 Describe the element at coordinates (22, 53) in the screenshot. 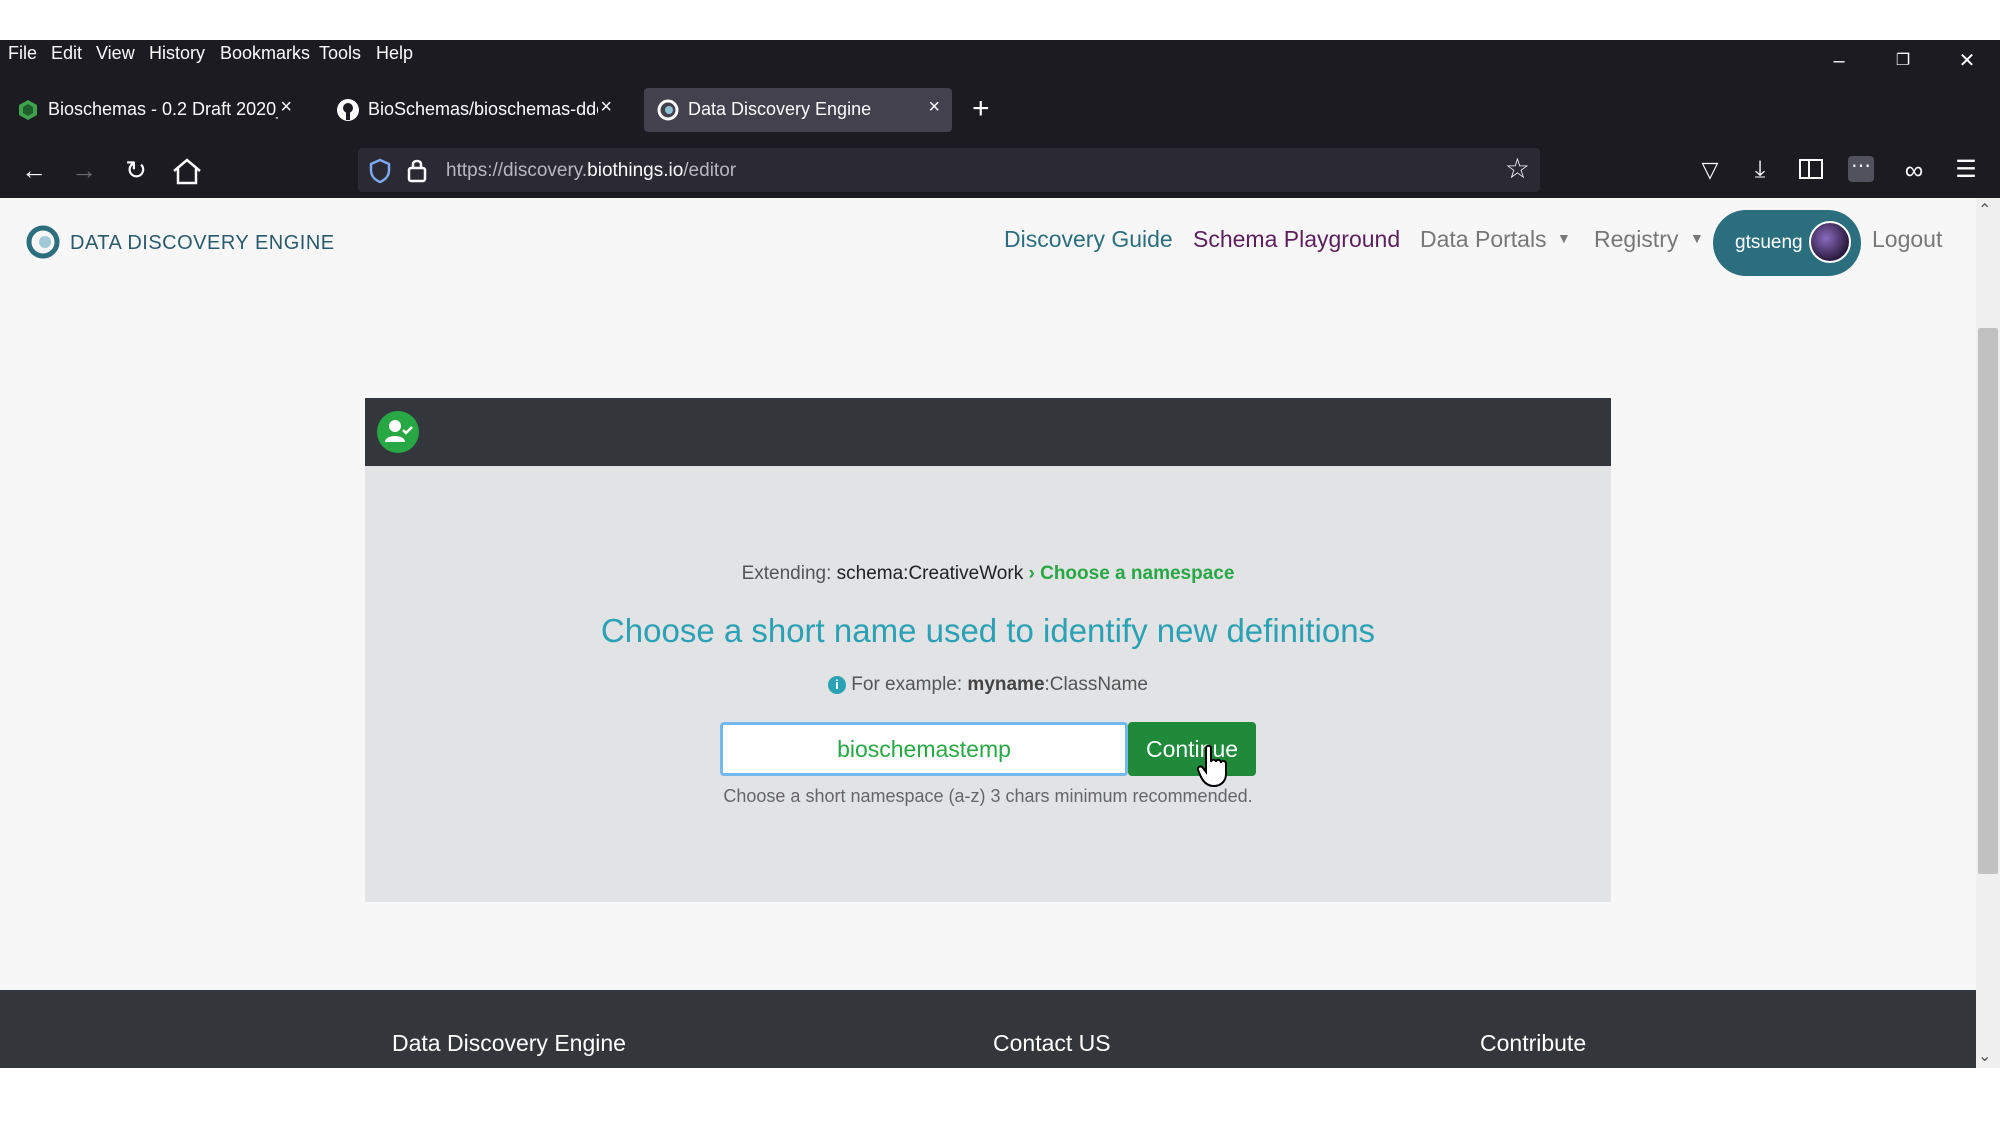

I see `menu-file: File` at that location.